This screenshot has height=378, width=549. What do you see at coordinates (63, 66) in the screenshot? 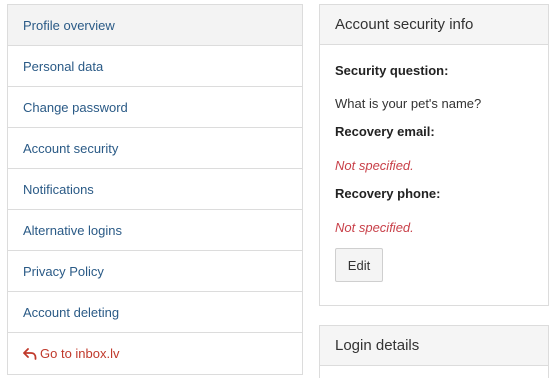
I see `sidebar-item-label: Personal data` at bounding box center [63, 66].